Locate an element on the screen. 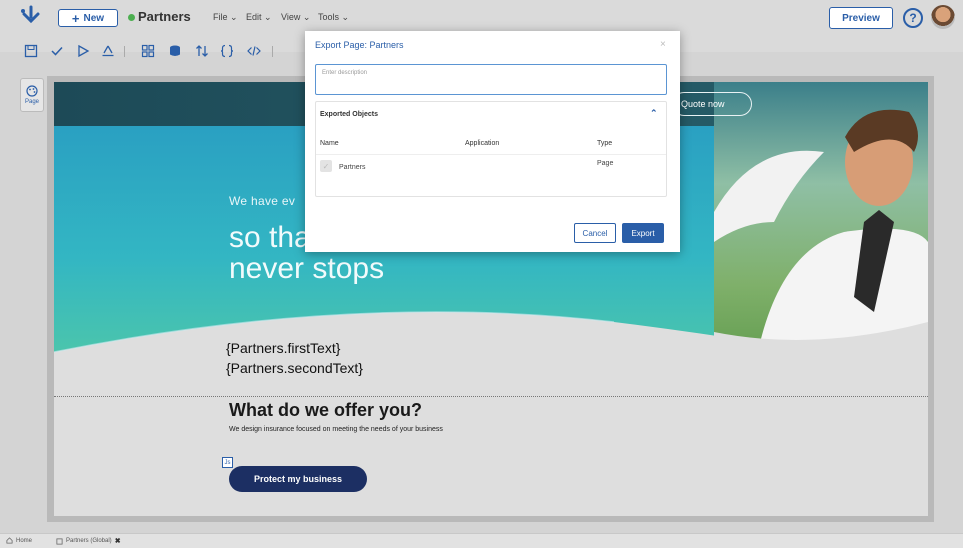  cancel-button: Cancel is located at coordinates (595, 233).